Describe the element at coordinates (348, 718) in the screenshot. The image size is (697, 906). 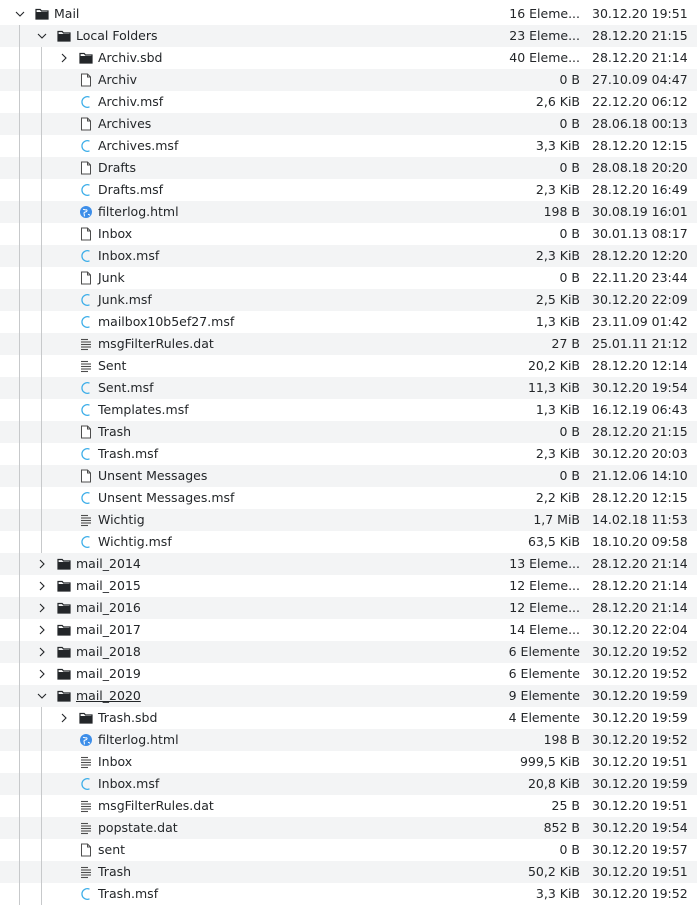
I see `tree-row: Trash.sbd 4 Elemente 30.12.20 19:59` at that location.